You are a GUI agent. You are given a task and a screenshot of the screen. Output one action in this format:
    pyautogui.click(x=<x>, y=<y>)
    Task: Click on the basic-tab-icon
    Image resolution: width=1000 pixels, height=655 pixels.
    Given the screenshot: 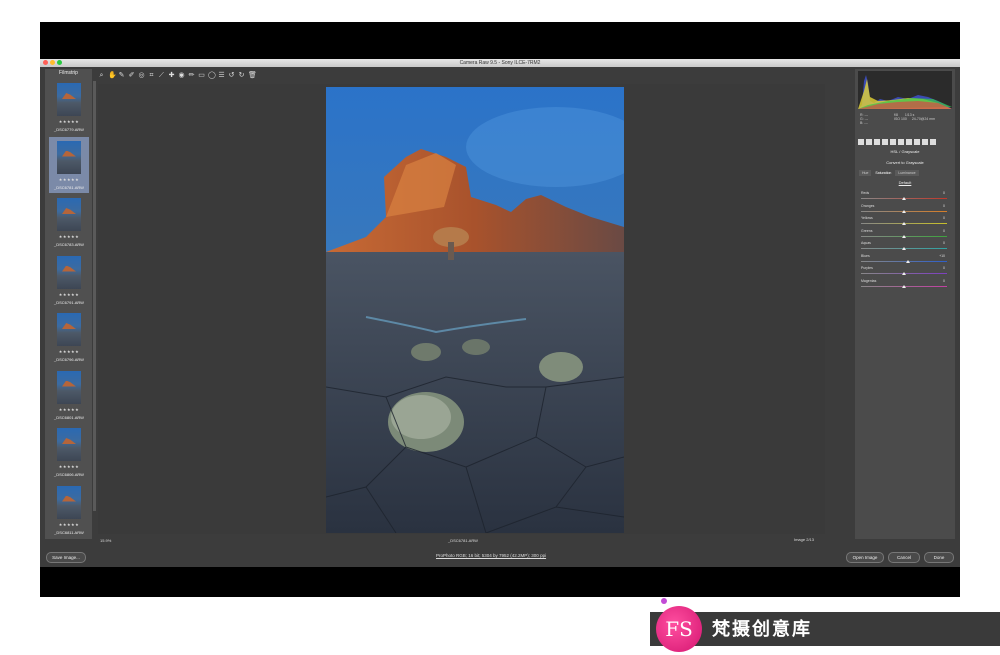 What is the action you would take?
    pyautogui.click(x=861, y=142)
    